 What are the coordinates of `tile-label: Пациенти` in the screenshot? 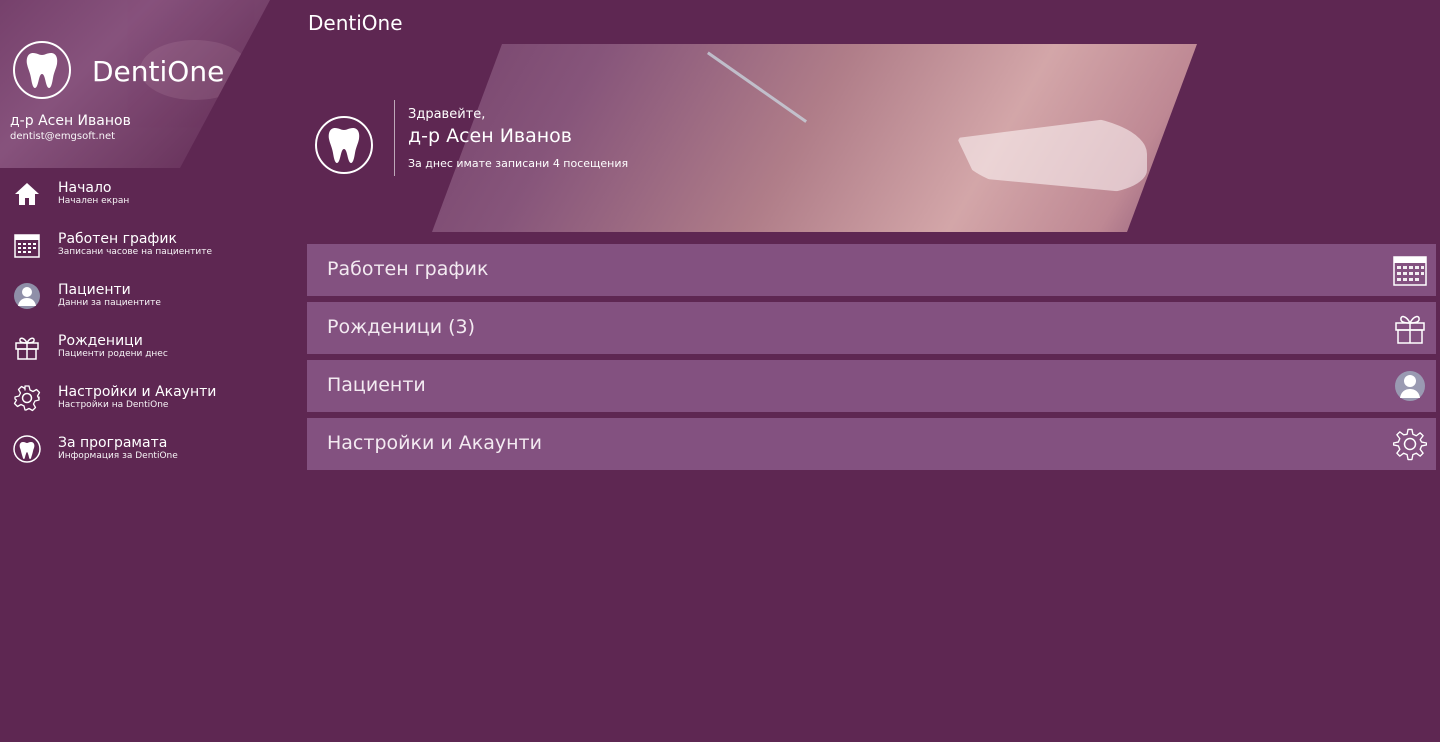 It's located at (376, 385).